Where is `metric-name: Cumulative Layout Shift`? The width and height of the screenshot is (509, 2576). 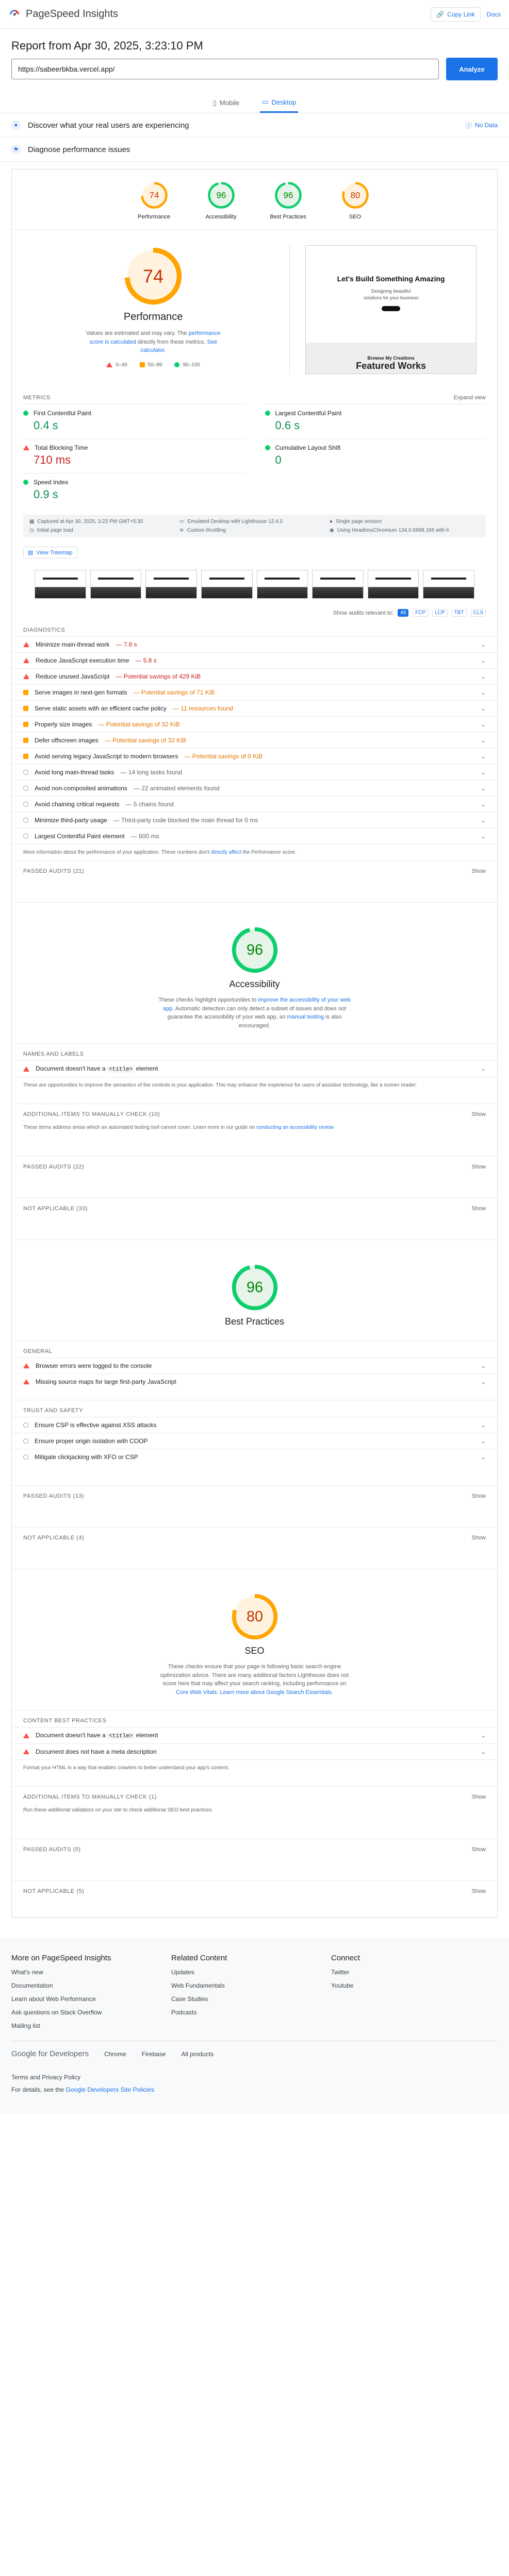 metric-name: Cumulative Layout Shift is located at coordinates (308, 447).